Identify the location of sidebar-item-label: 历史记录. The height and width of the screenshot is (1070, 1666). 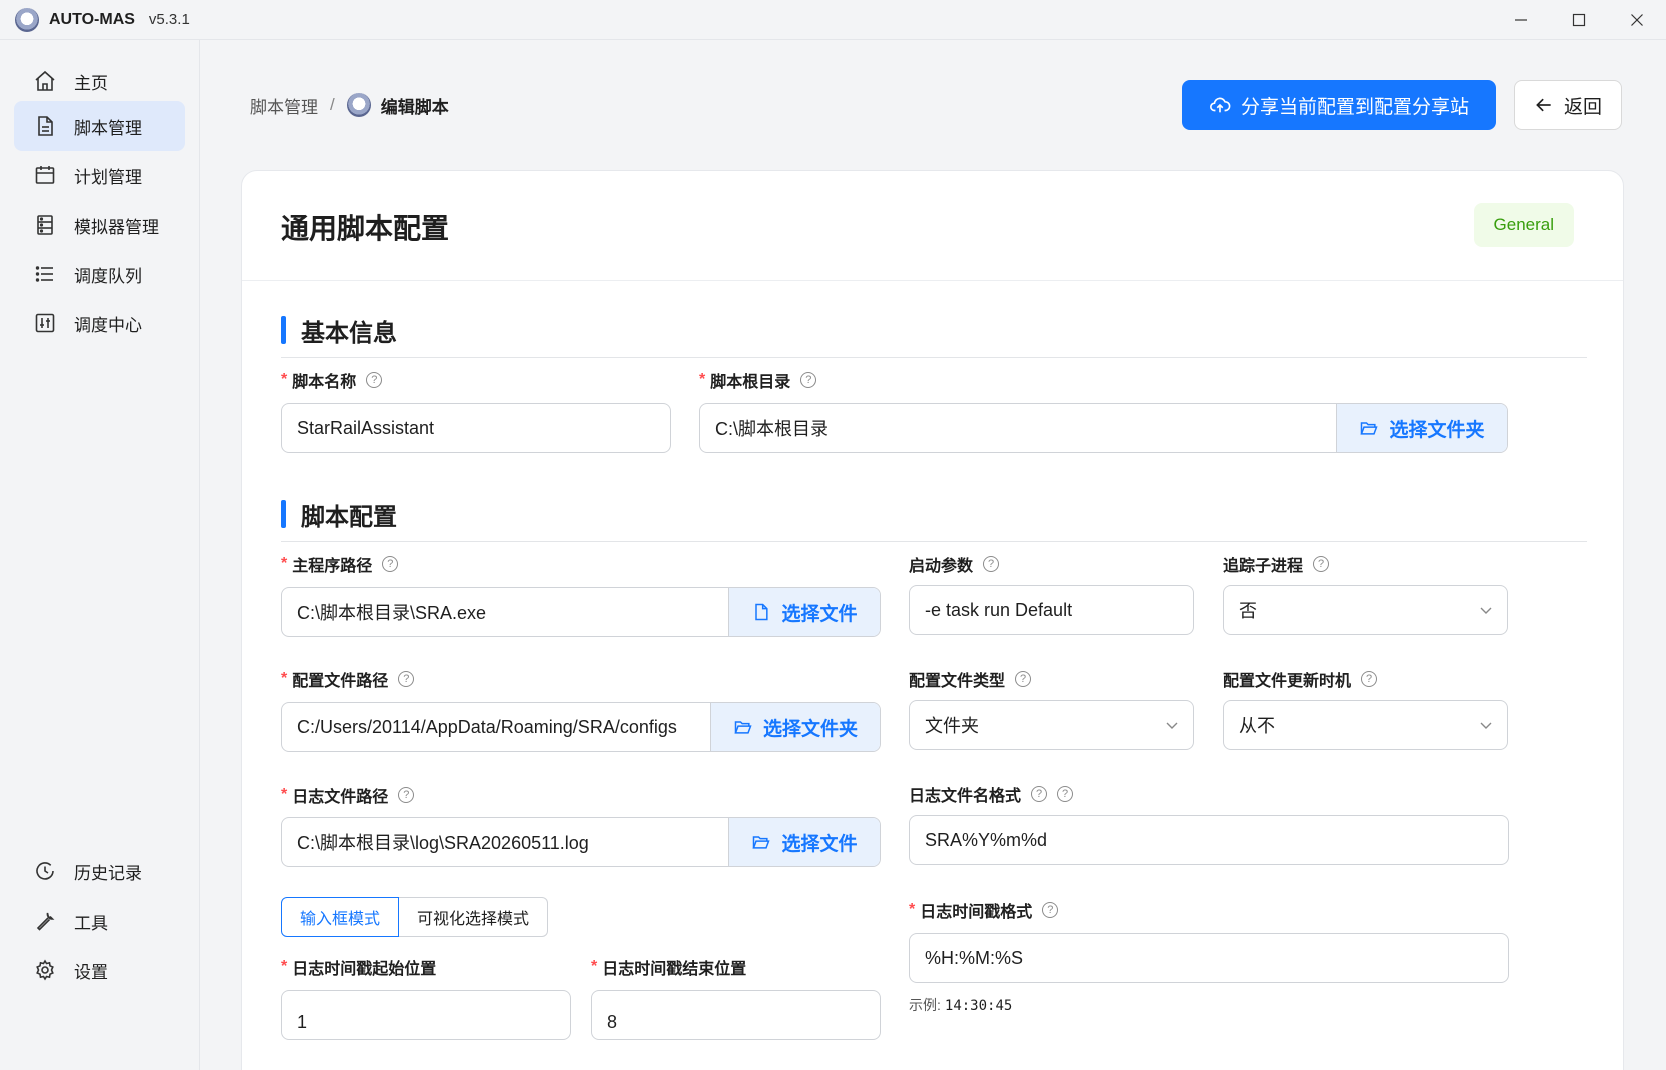
(108, 873).